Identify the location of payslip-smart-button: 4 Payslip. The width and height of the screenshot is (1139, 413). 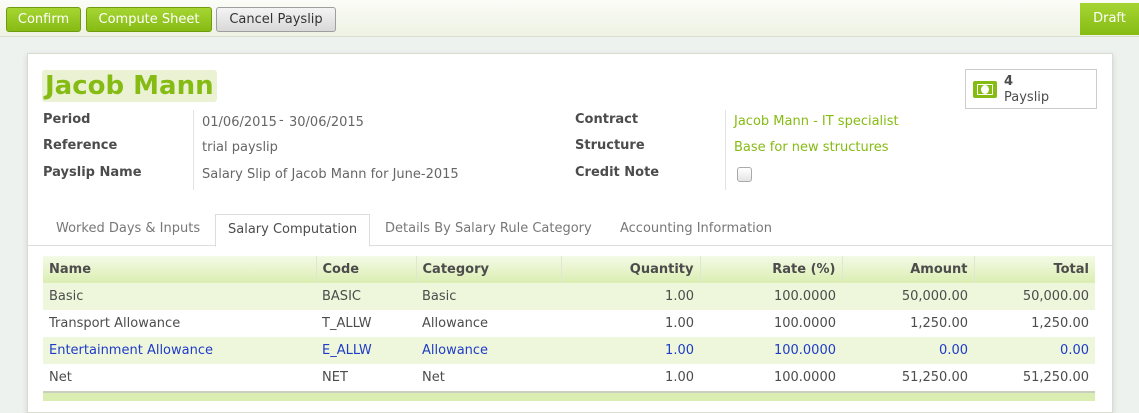
(1031, 89).